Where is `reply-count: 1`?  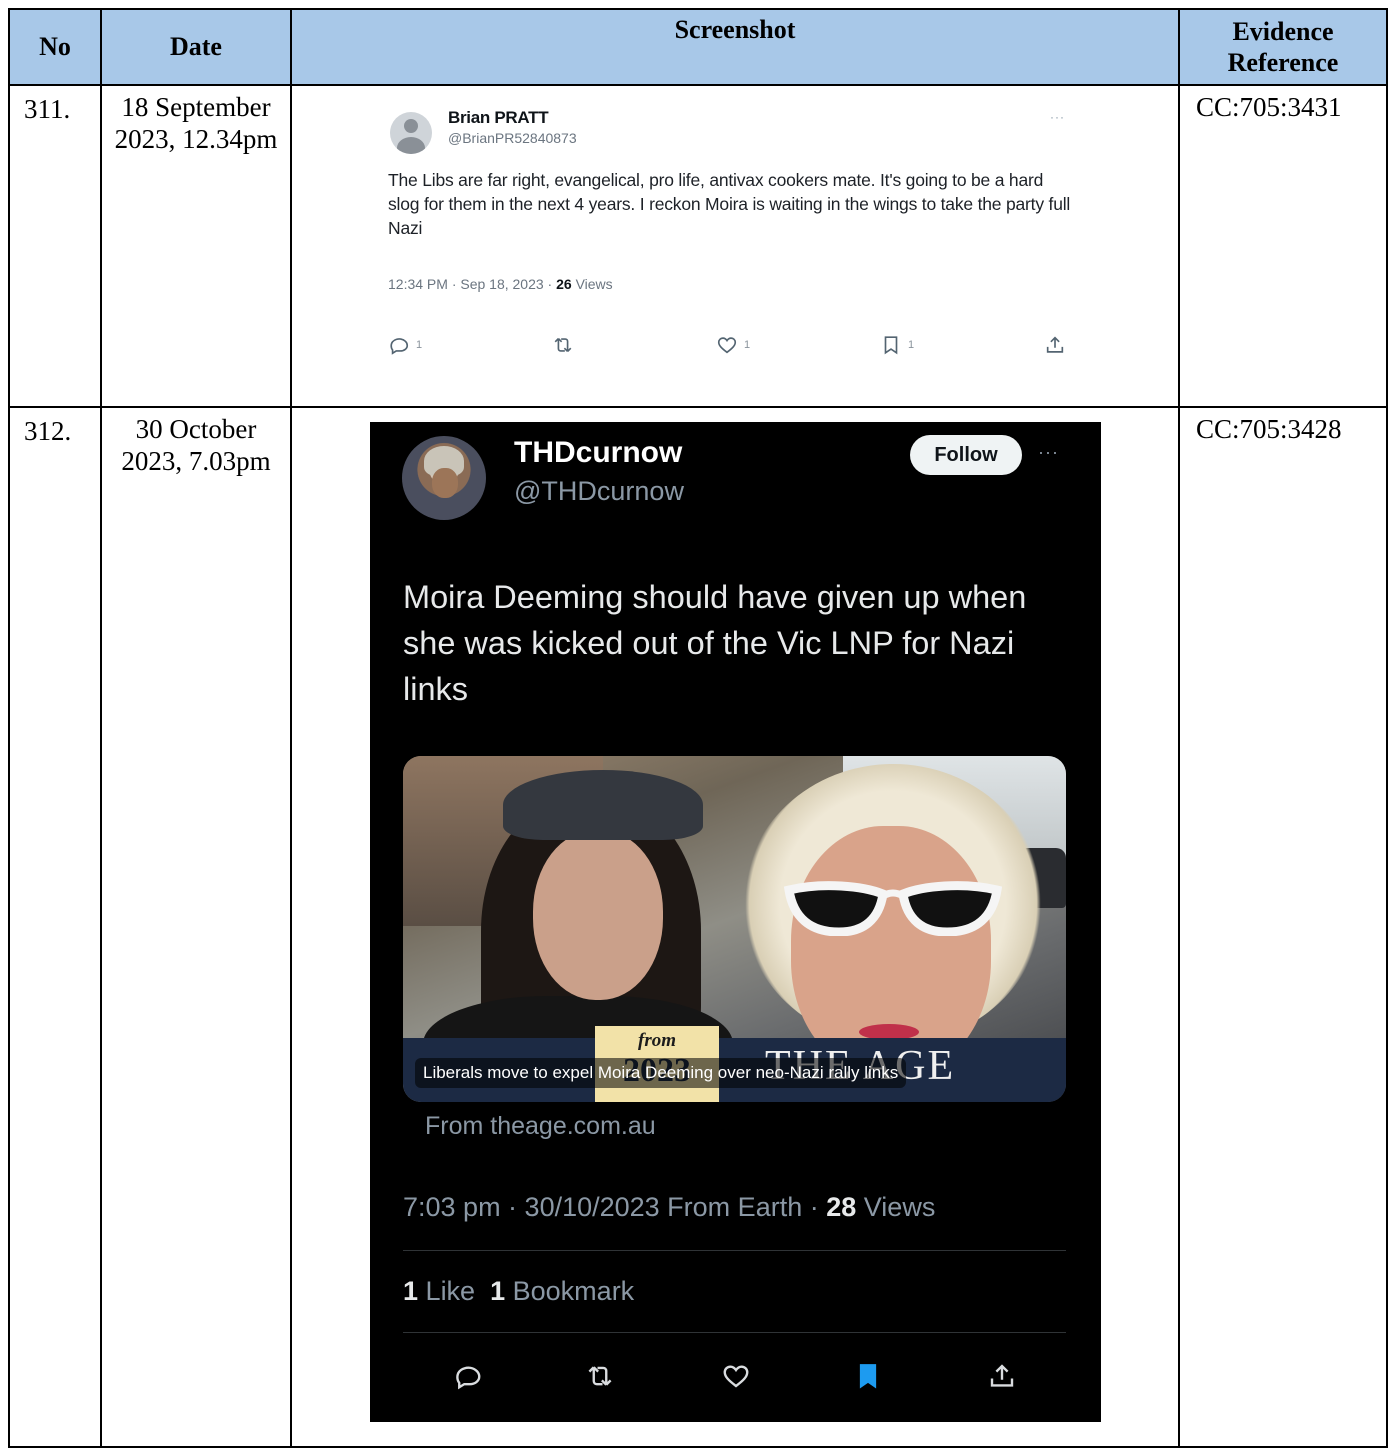 reply-count: 1 is located at coordinates (419, 345).